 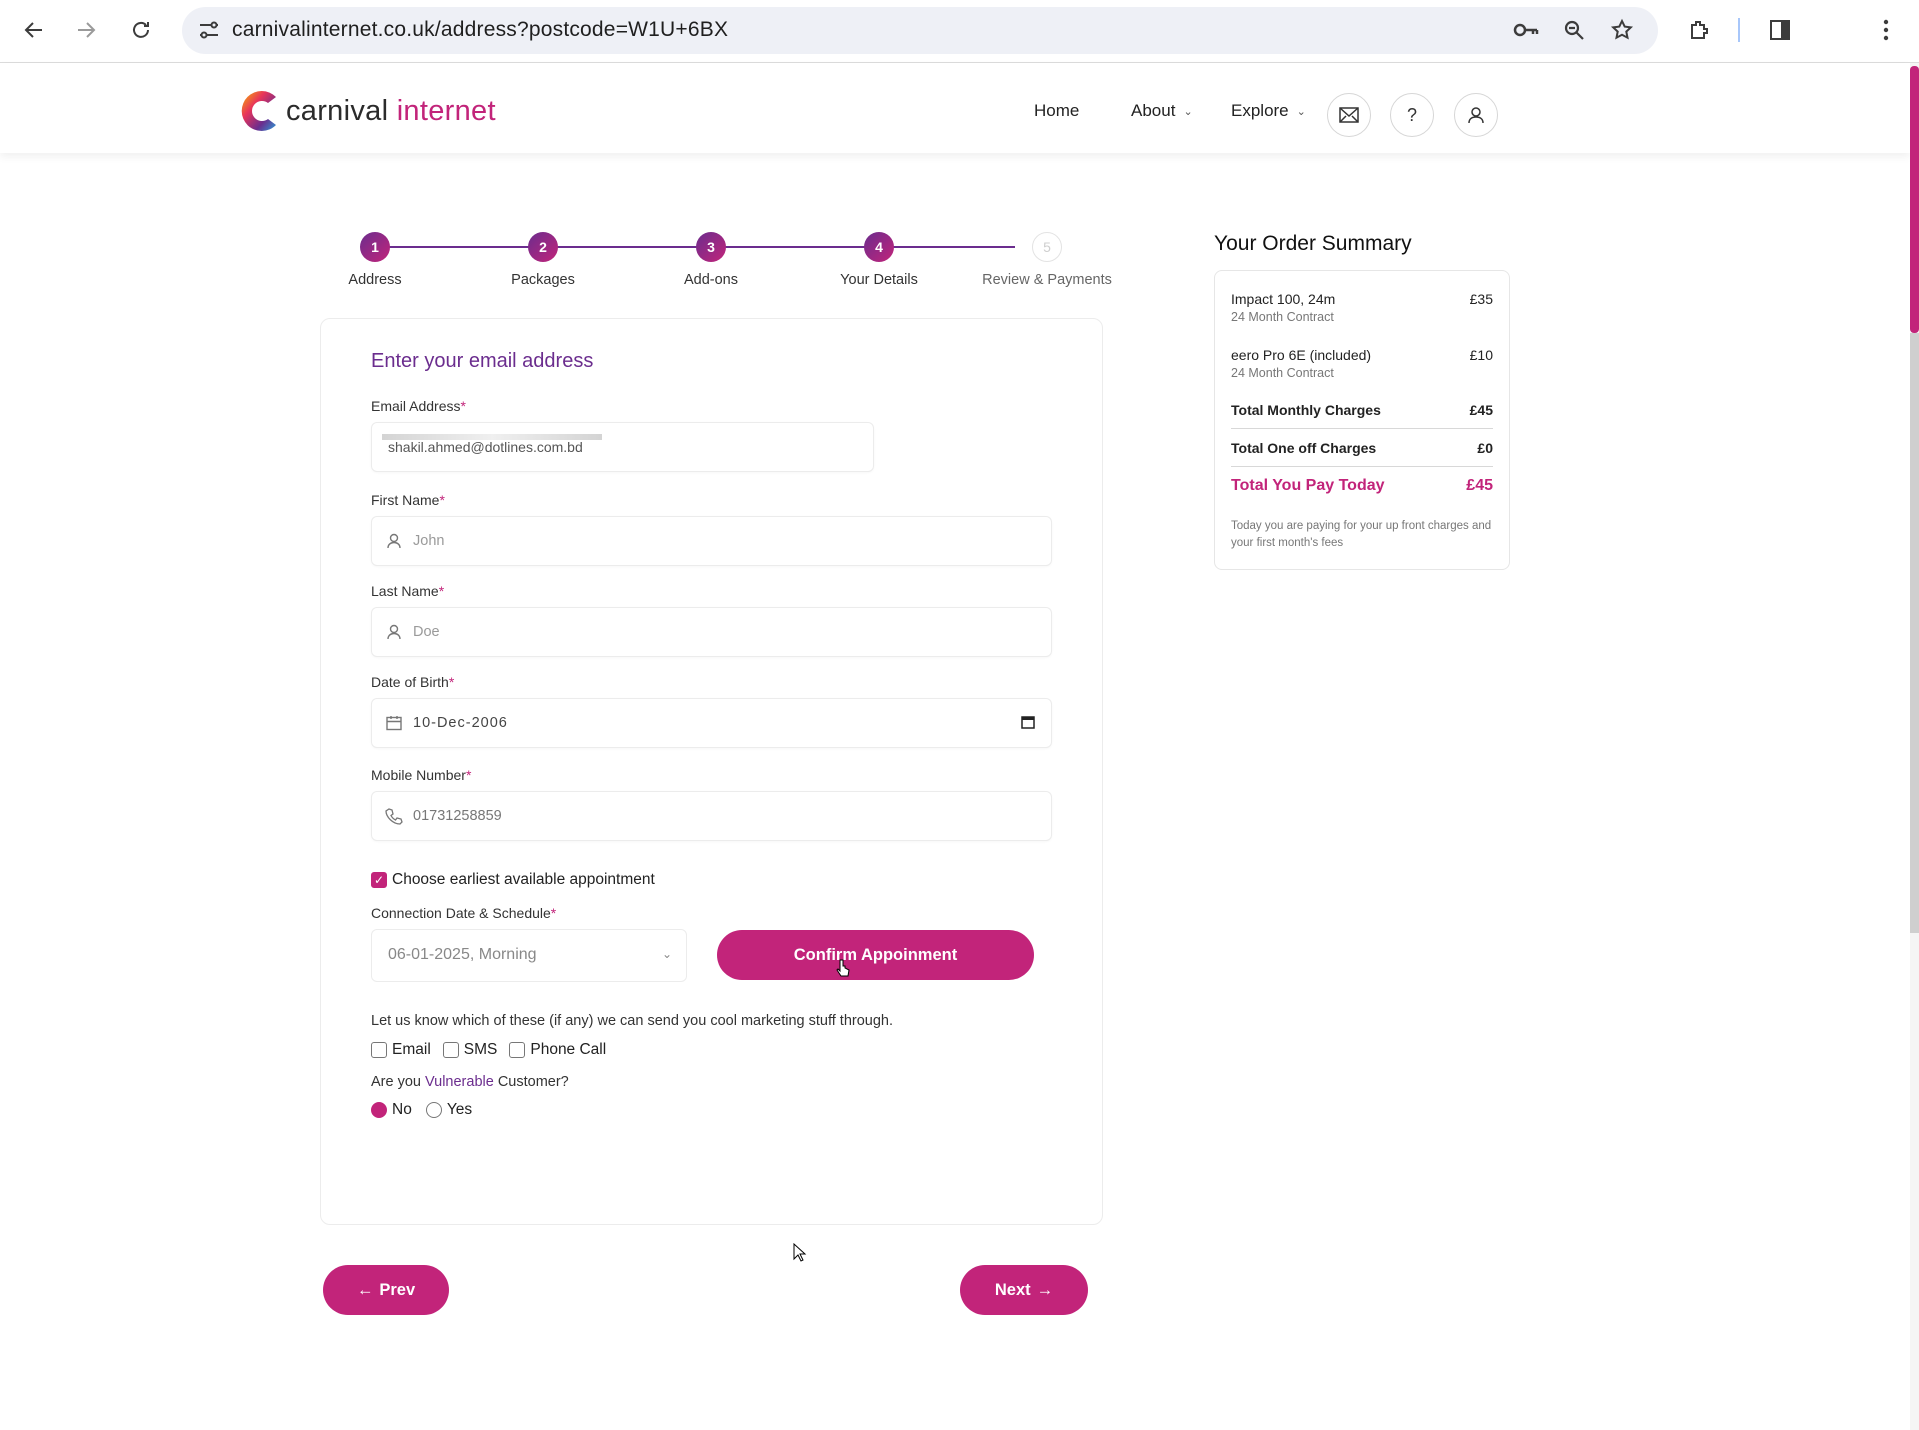 I want to click on first-name-label: First Name*, so click(x=408, y=500).